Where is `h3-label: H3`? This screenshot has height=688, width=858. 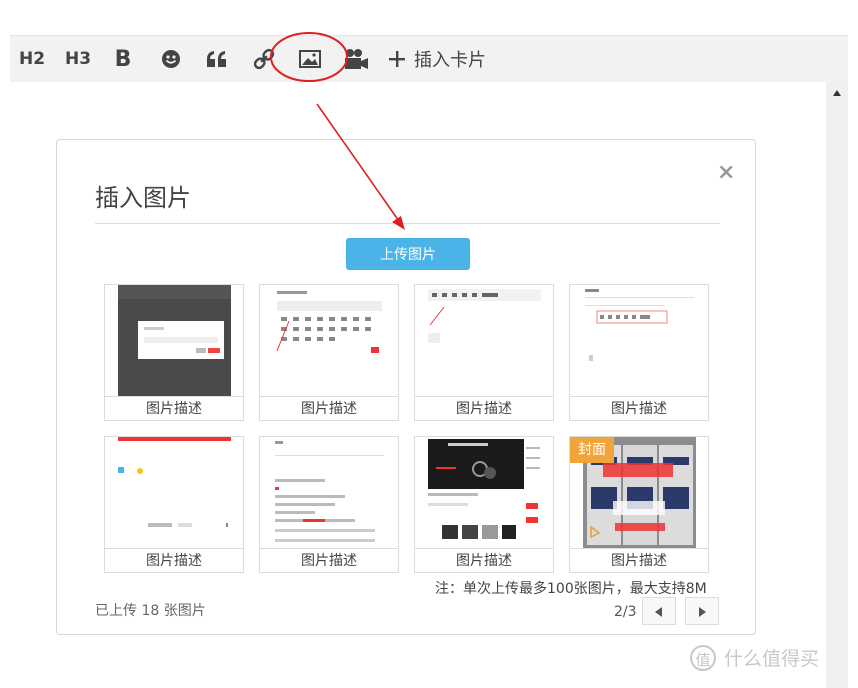
h3-label: H3 is located at coordinates (78, 59).